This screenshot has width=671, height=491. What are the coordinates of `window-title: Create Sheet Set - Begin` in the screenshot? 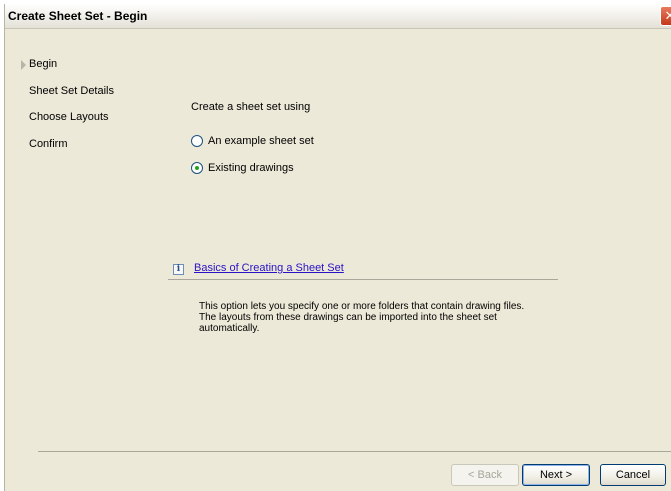 It's located at (78, 16).